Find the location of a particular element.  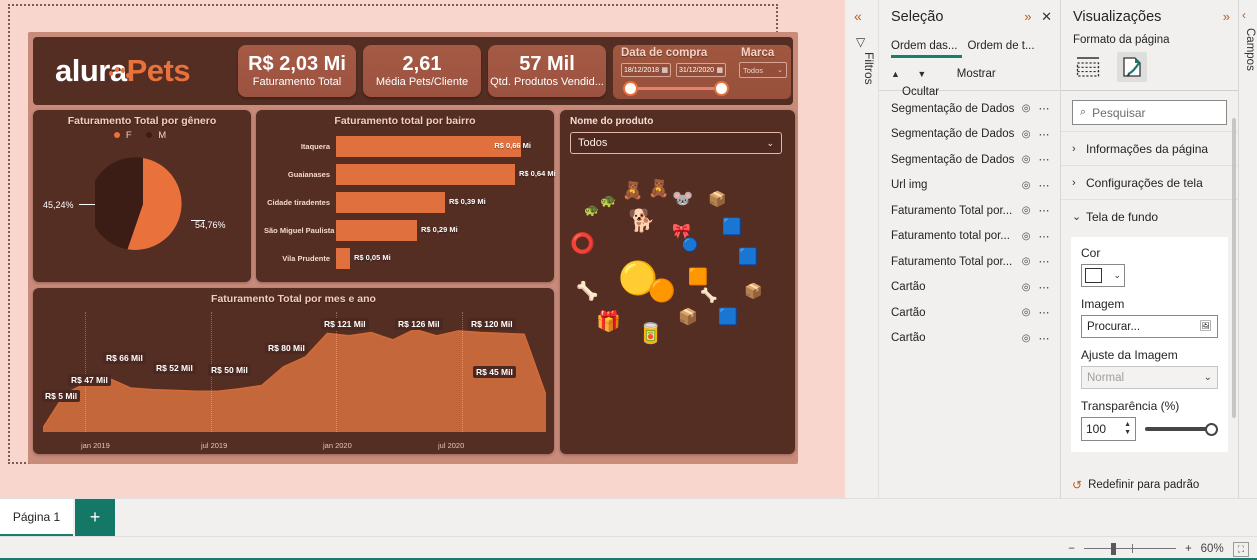

product-image: 🦴 is located at coordinates (587, 291).